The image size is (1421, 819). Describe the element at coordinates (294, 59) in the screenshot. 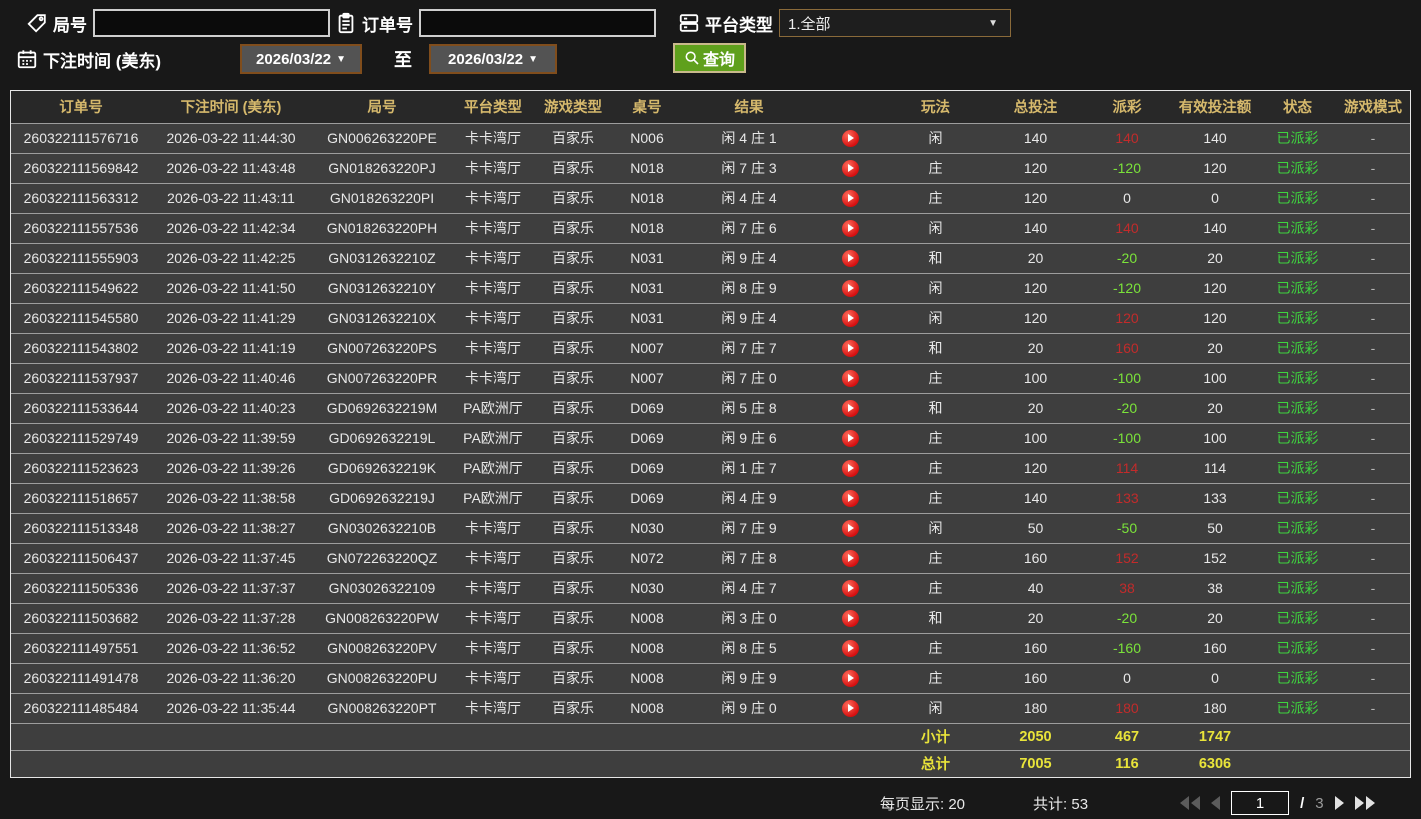

I see `date-from-value: 2026/03/22` at that location.